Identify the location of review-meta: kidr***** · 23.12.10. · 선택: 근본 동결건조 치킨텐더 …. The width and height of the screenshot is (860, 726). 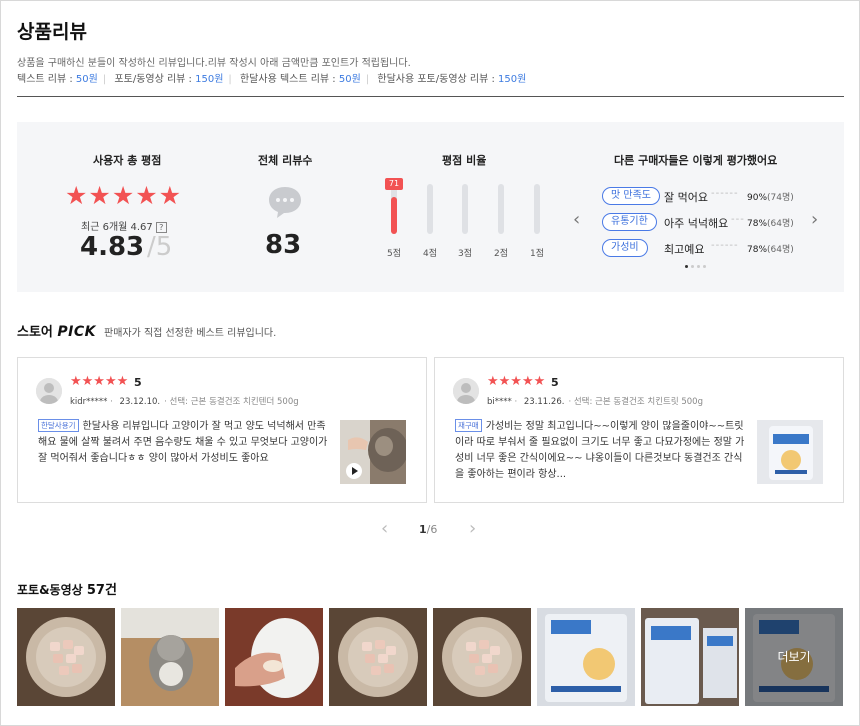
(184, 402).